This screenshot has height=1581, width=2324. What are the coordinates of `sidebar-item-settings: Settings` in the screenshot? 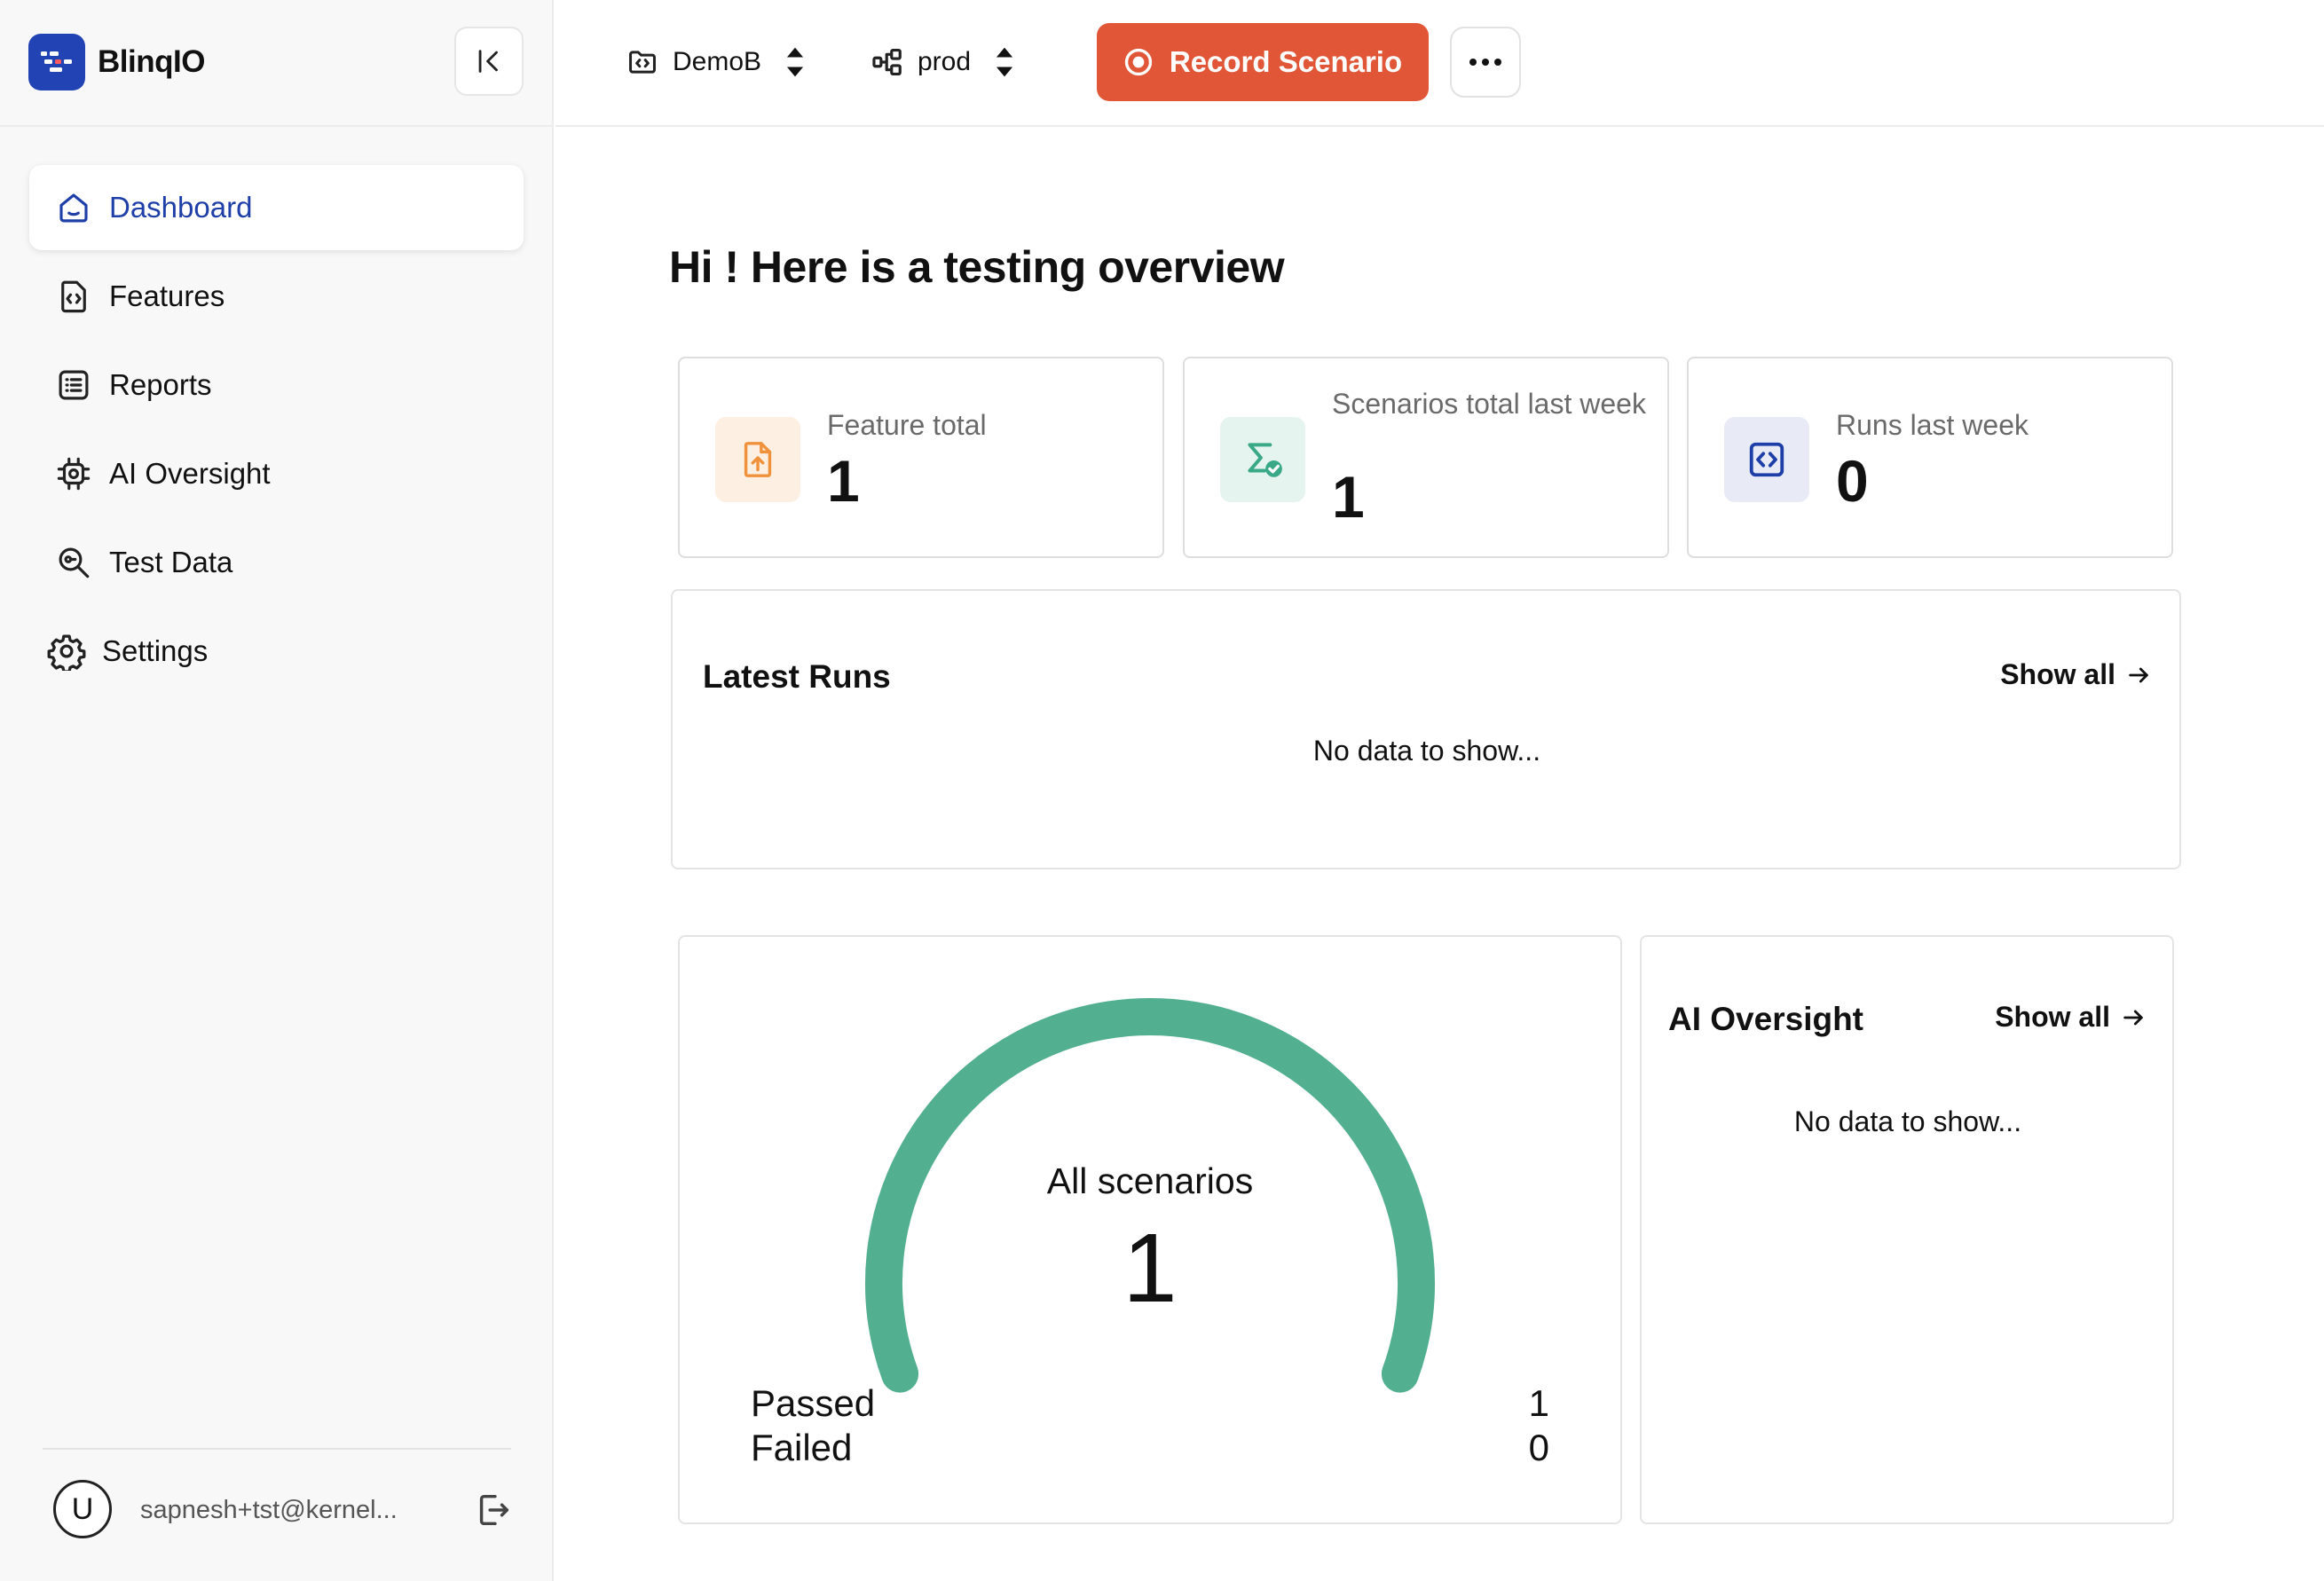 It's located at (276, 651).